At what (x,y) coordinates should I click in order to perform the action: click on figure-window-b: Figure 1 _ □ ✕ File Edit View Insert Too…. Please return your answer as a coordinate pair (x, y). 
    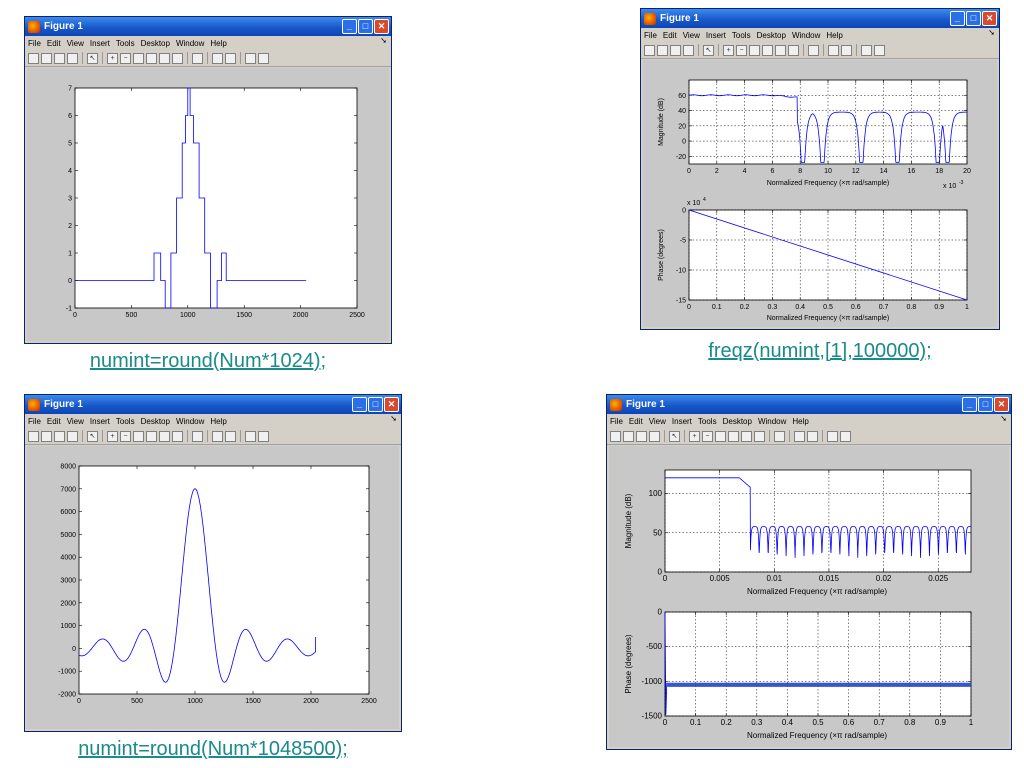
    Looking at the image, I should click on (820, 169).